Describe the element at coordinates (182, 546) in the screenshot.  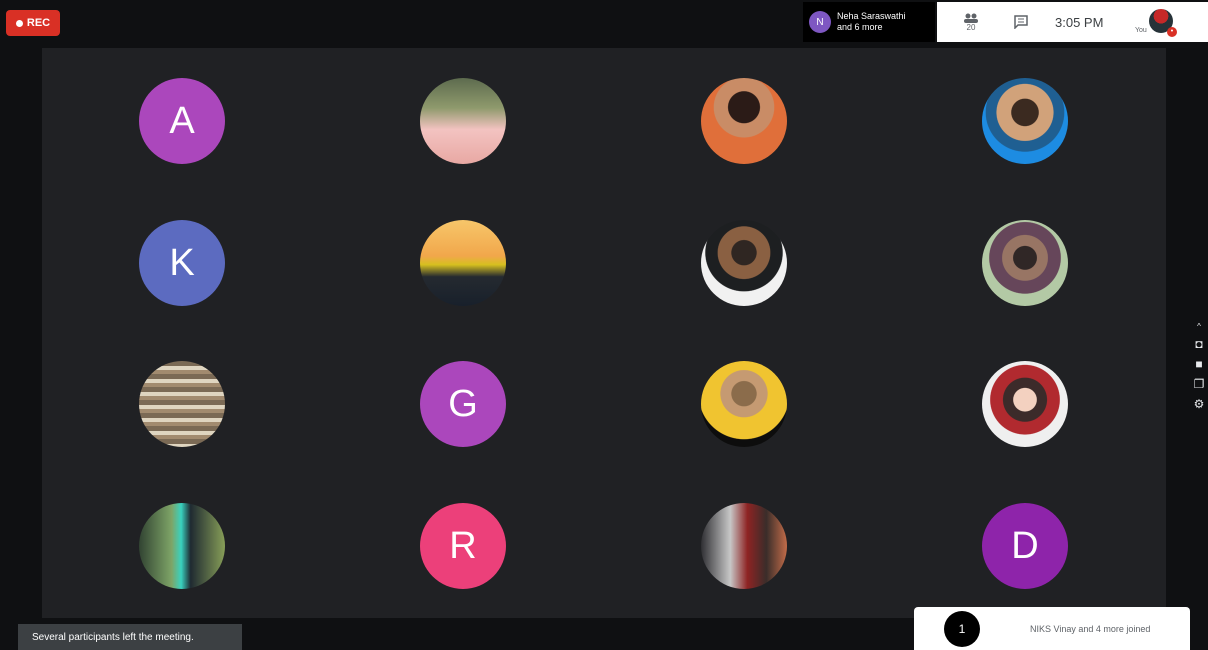
I see `participant-photo-man-outdoor-green` at that location.